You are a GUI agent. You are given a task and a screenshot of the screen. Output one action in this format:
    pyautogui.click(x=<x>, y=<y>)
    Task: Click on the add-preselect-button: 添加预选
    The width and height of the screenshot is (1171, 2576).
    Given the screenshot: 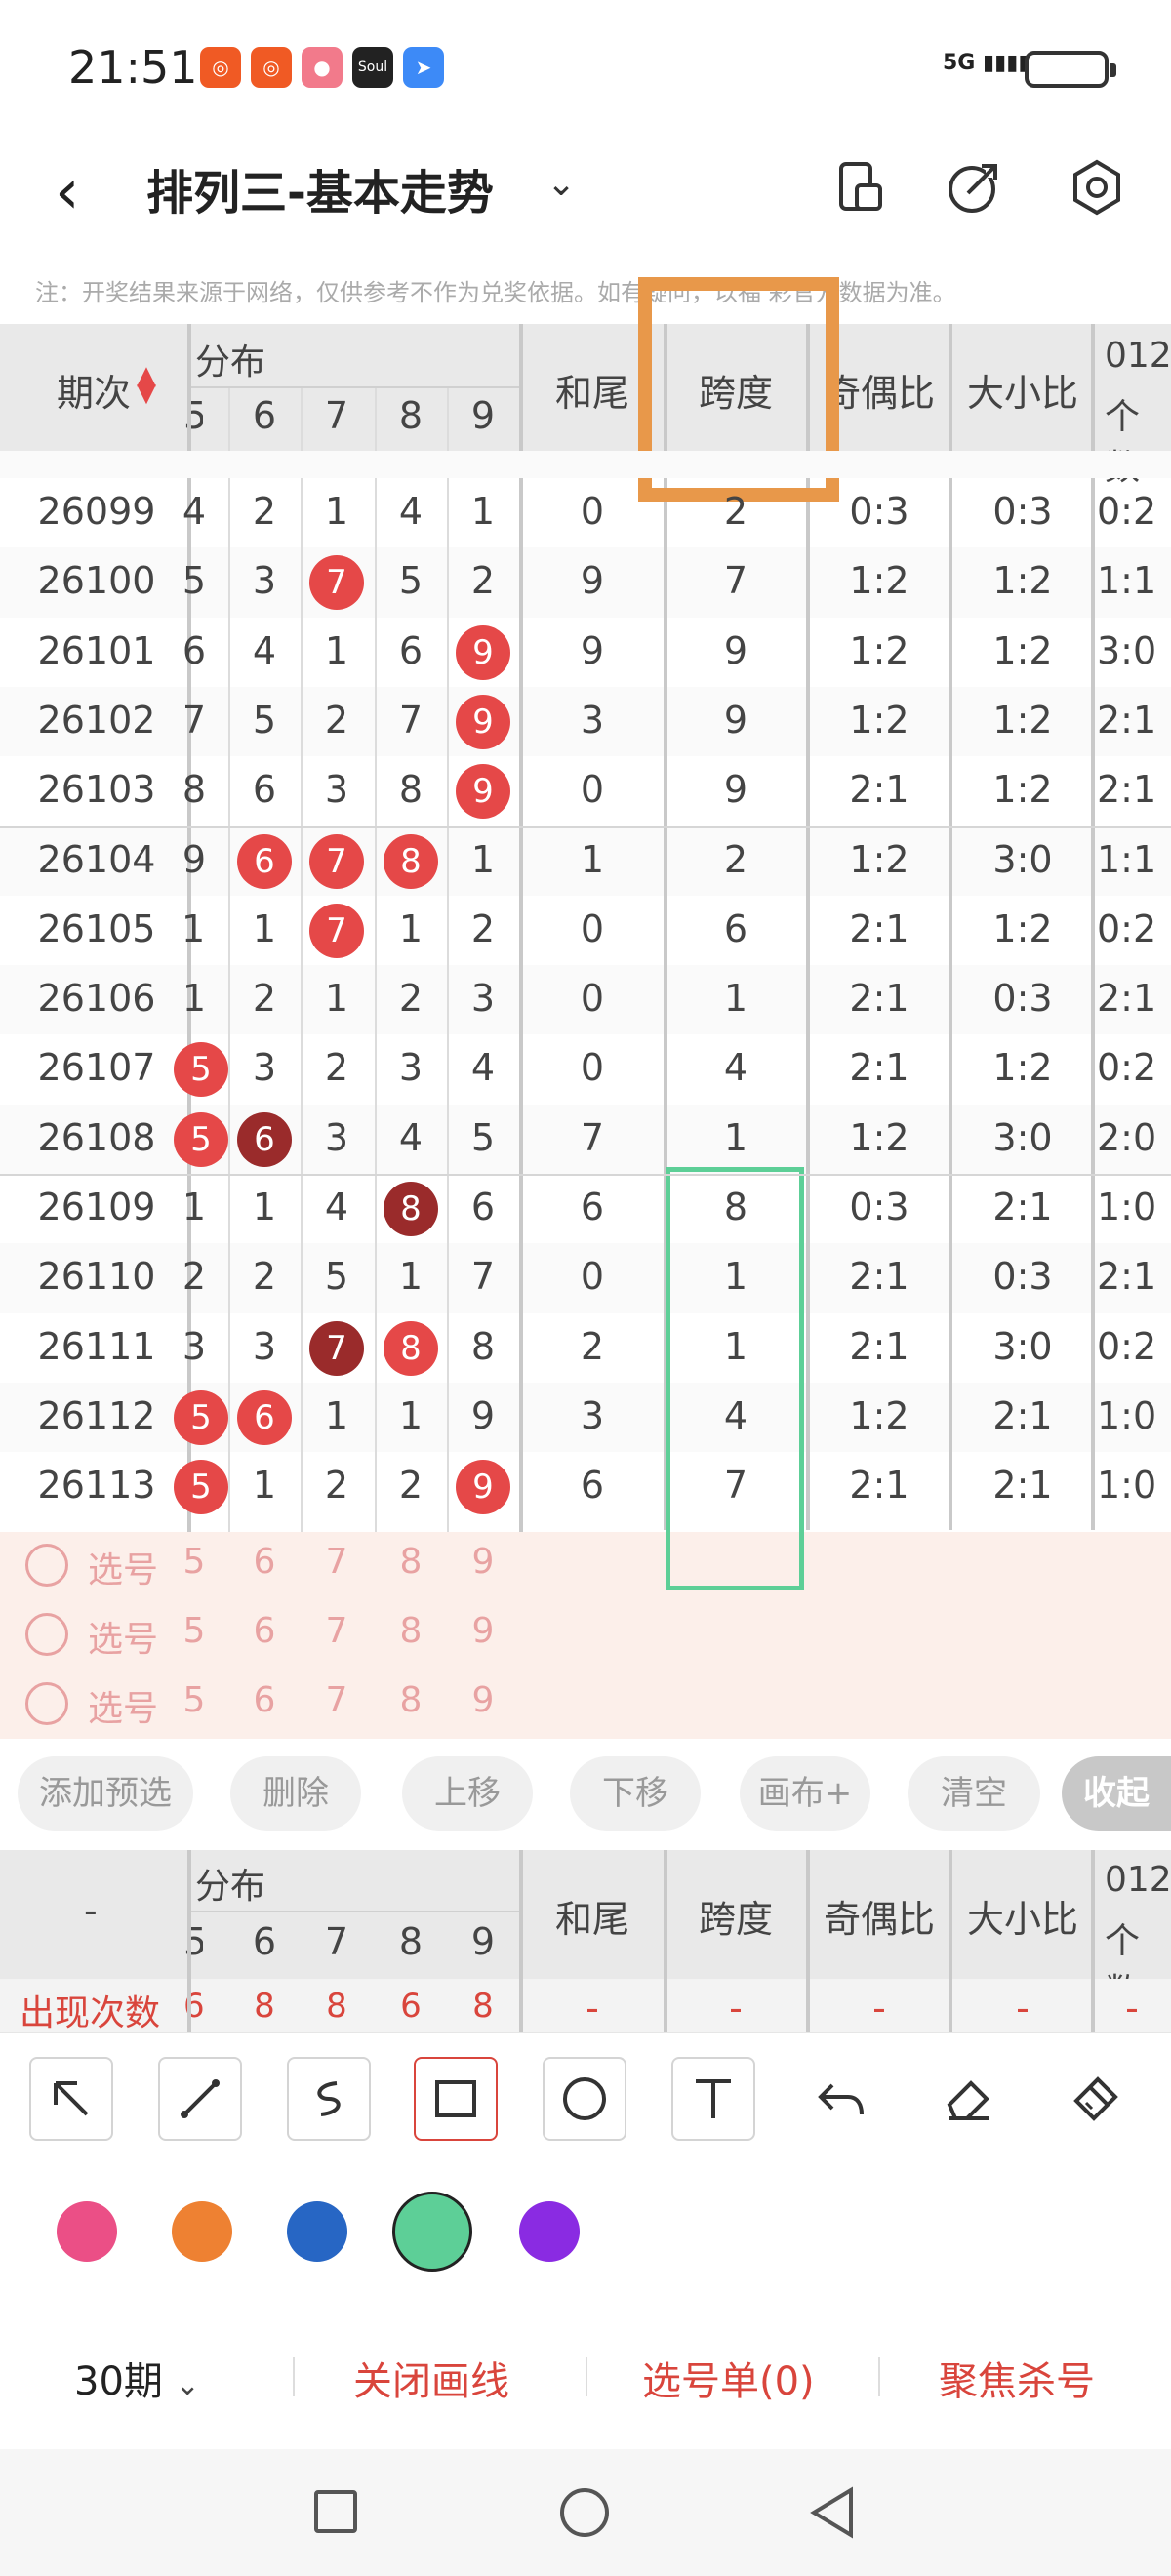 What is the action you would take?
    pyautogui.click(x=105, y=1793)
    